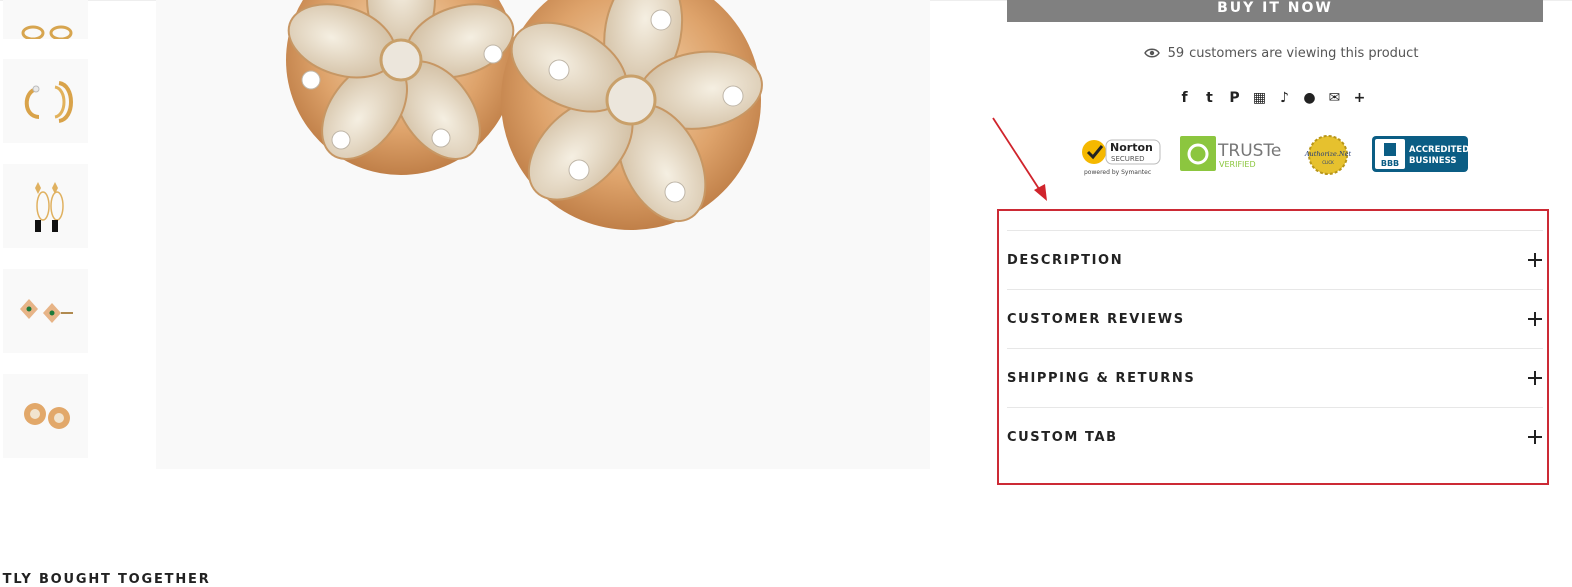 This screenshot has width=1572, height=587. Describe the element at coordinates (1131, 147) in the screenshot. I see `svg-text: Norton` at that location.